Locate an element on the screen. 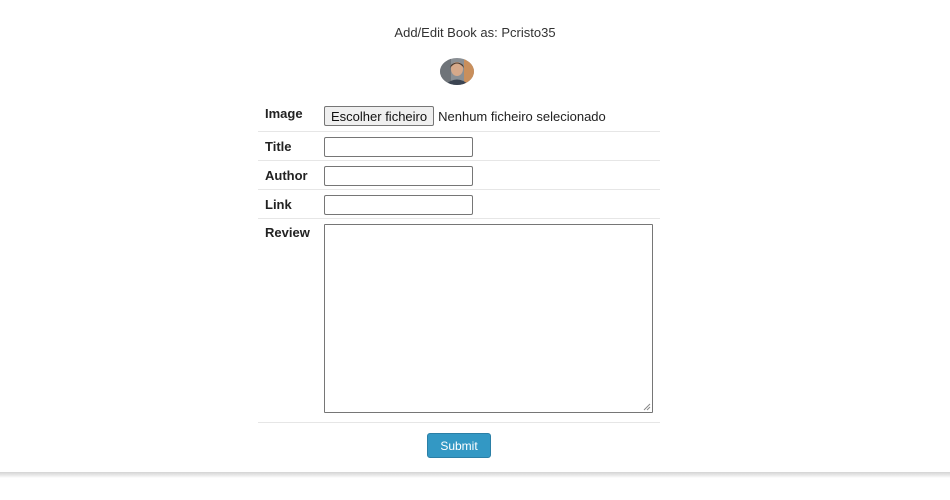 The height and width of the screenshot is (500, 950). bottom-shadow is located at coordinates (475, 475).